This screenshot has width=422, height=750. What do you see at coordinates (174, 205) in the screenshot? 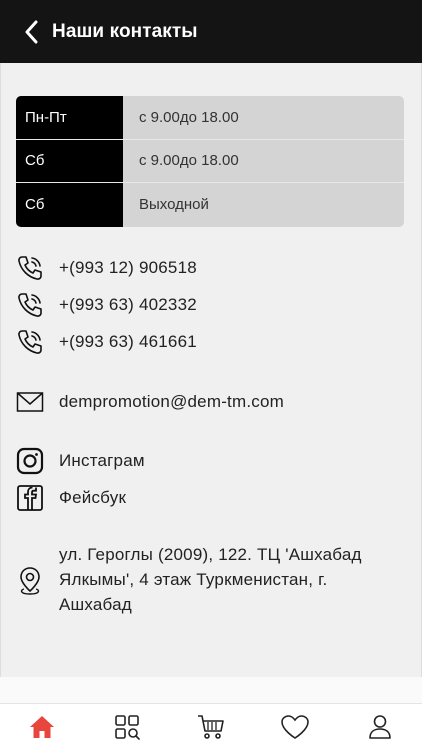
I see `hours-time: Выходной` at bounding box center [174, 205].